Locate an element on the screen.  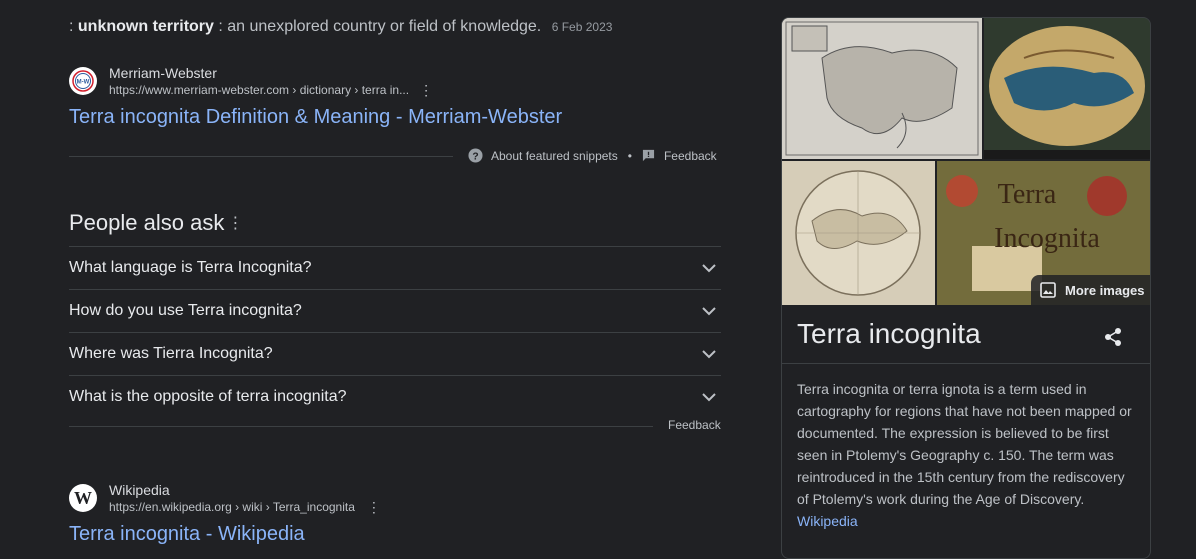
feedback-link: Feedback is located at coordinates (690, 156).